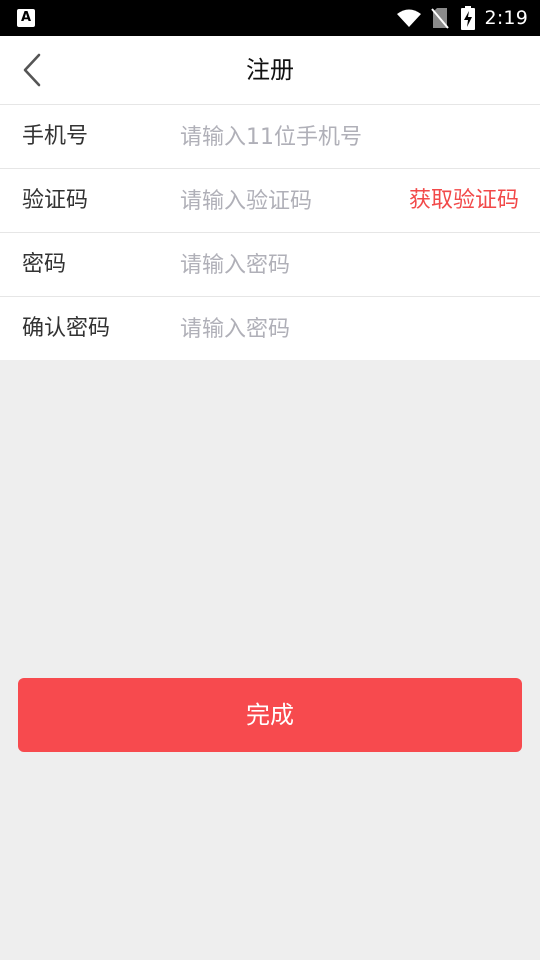  Describe the element at coordinates (26, 18) in the screenshot. I see `app-notification-icon: A` at that location.